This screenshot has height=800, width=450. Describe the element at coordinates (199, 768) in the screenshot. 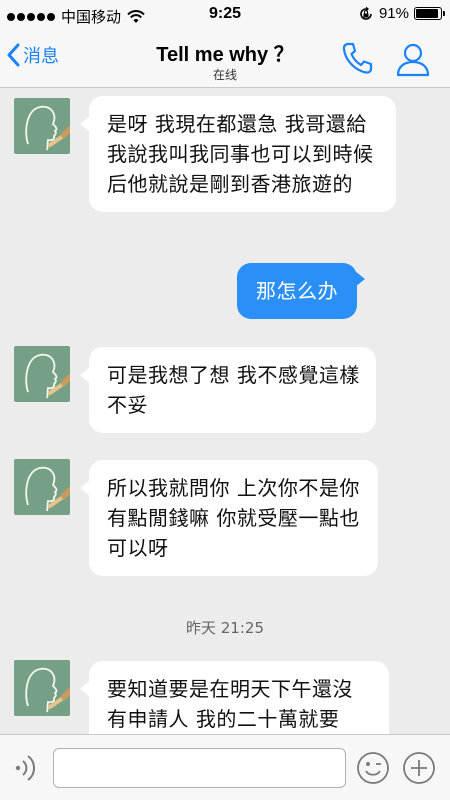

I see `message-input` at that location.